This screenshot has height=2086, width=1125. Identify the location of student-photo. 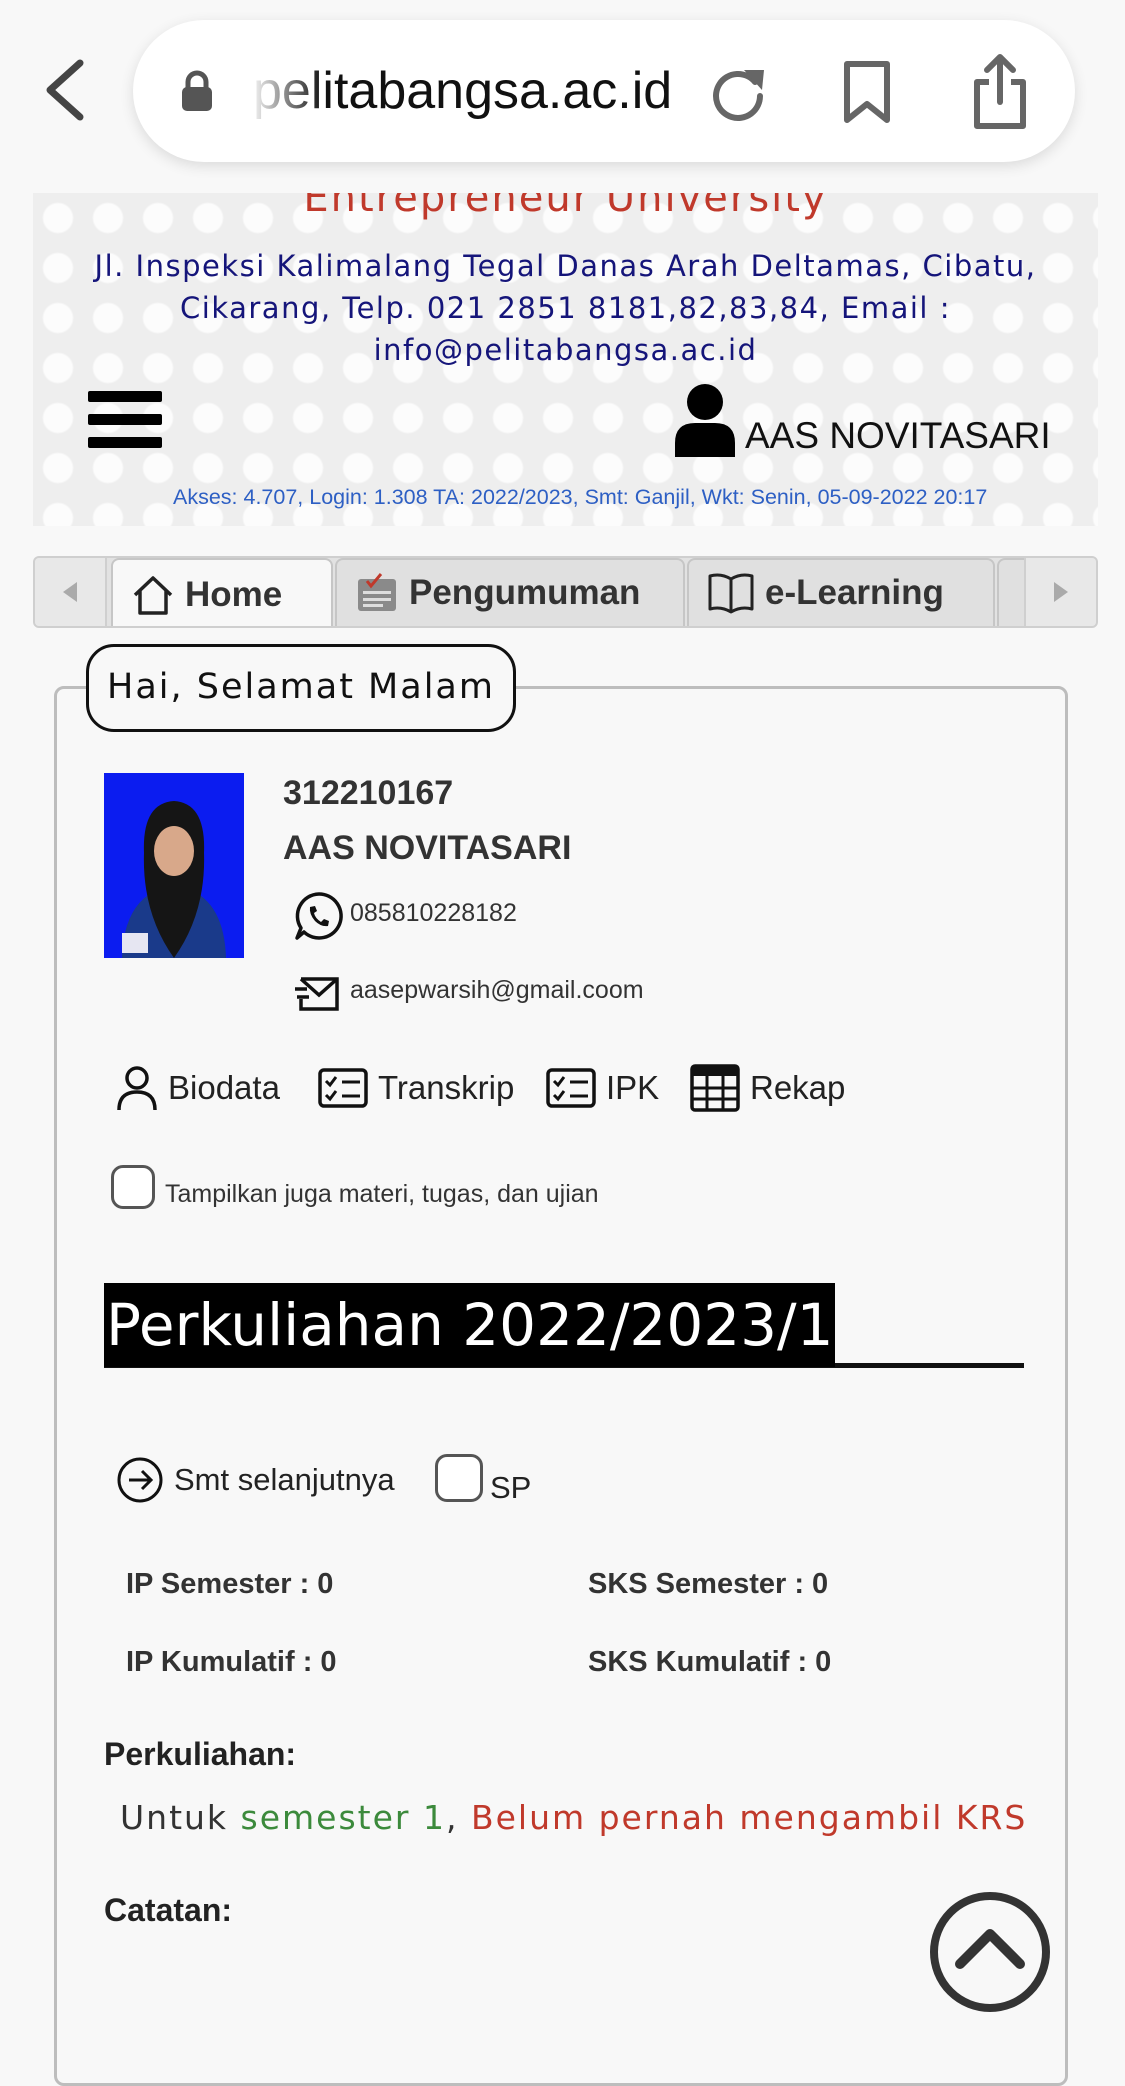
(174, 865).